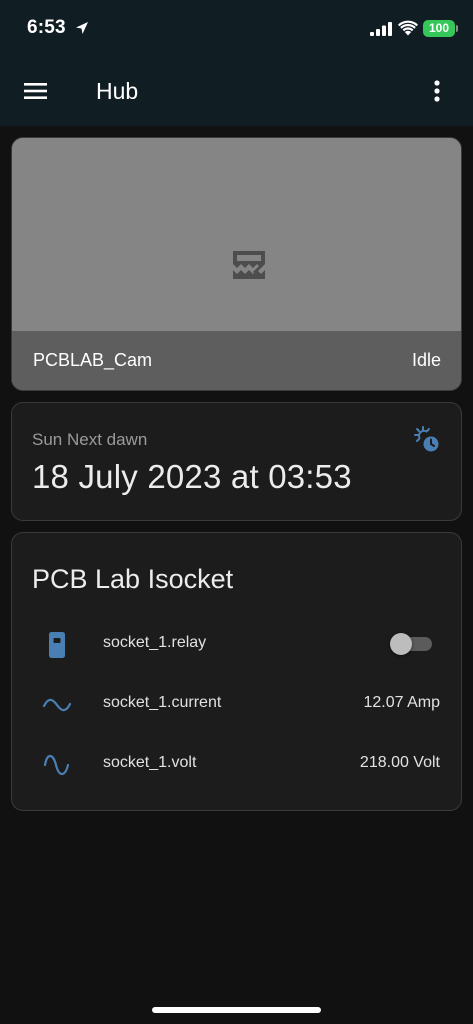  Describe the element at coordinates (236, 764) in the screenshot. I see `entity-row-volt: socket_1.volt 218.00 Volt` at that location.